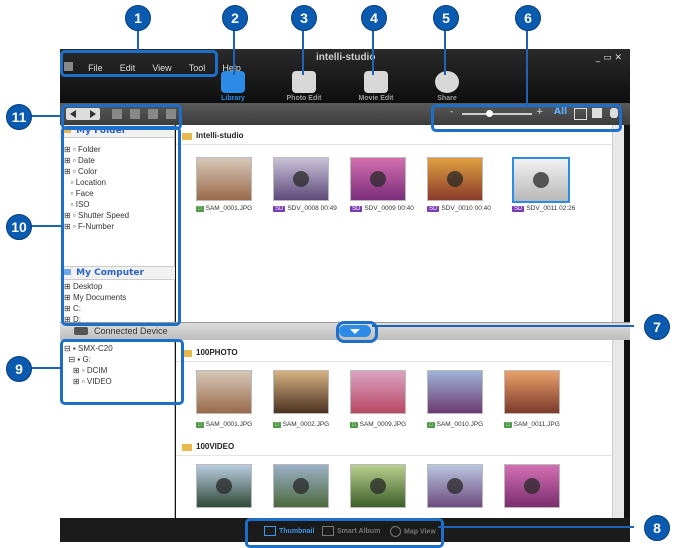 The width and height of the screenshot is (676, 548). Describe the element at coordinates (447, 98) in the screenshot. I see `tool-share-label: Share` at that location.